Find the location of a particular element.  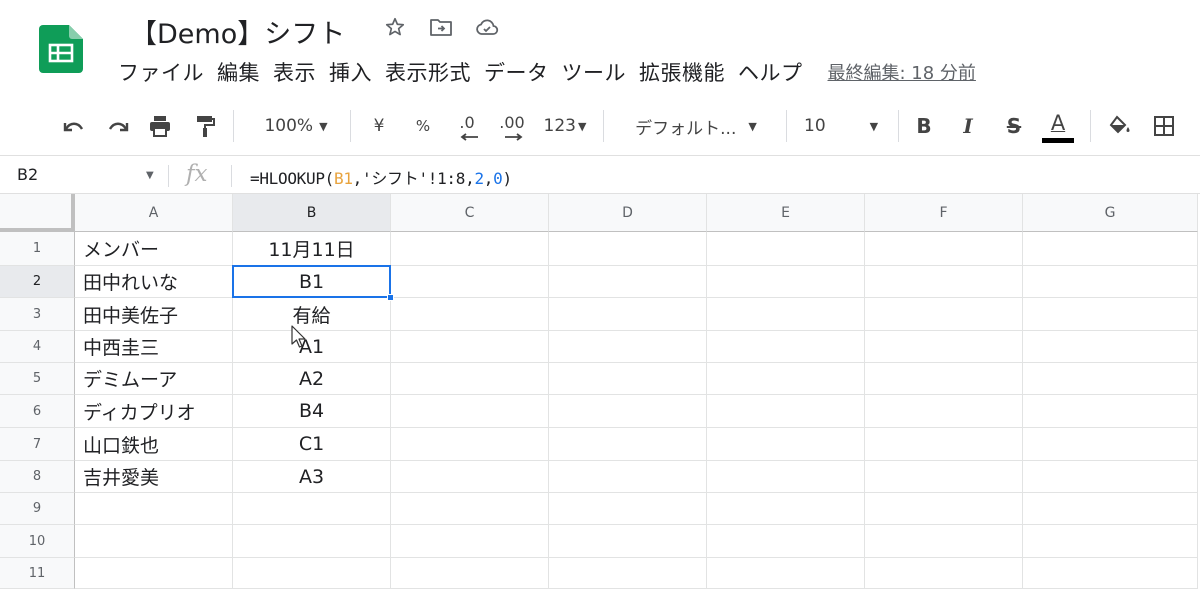

cell-a8: 吉井愛美 is located at coordinates (154, 477).